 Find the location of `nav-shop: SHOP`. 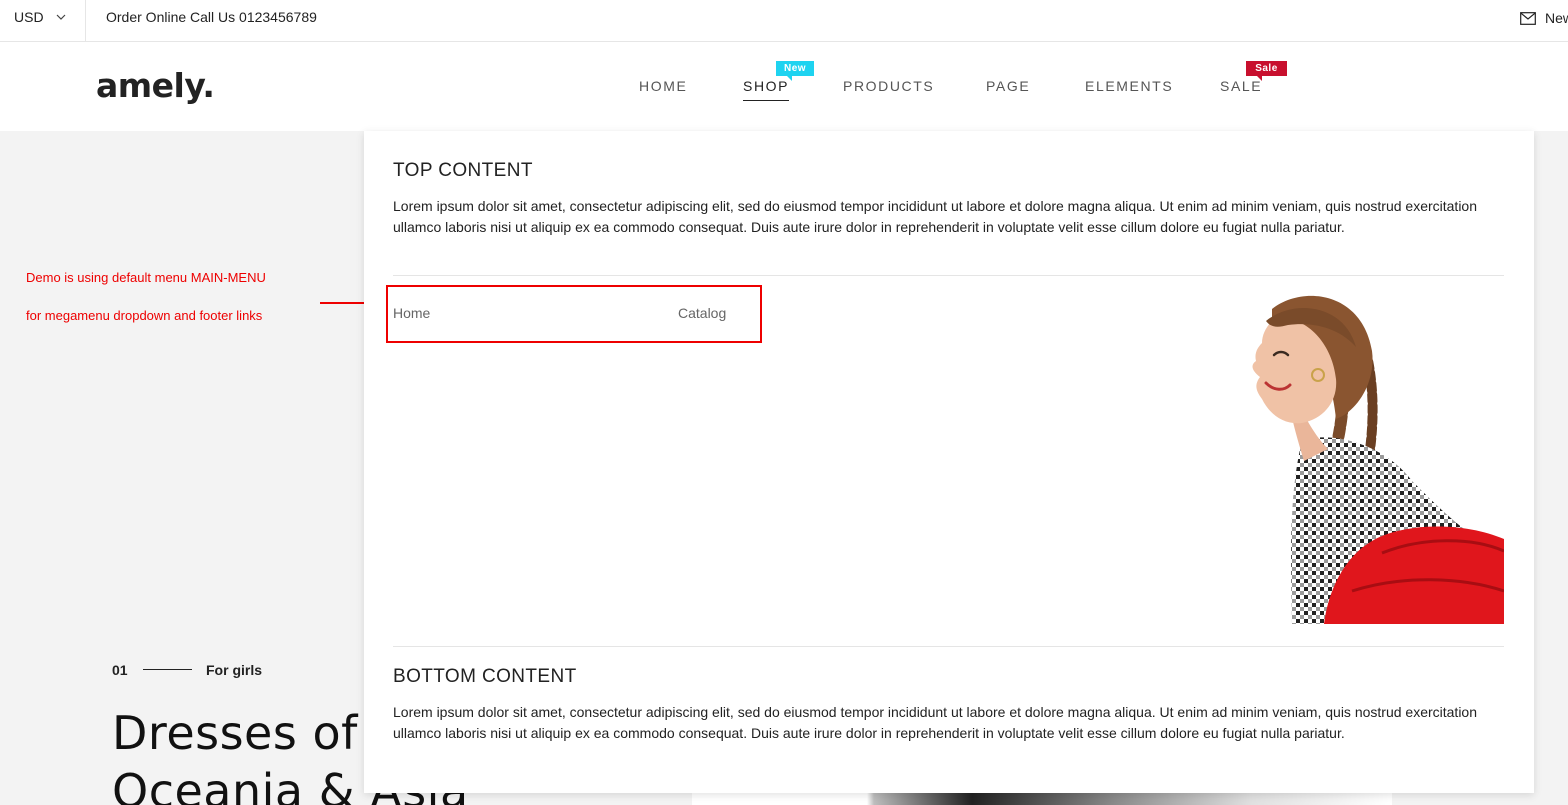

nav-shop: SHOP is located at coordinates (766, 89).